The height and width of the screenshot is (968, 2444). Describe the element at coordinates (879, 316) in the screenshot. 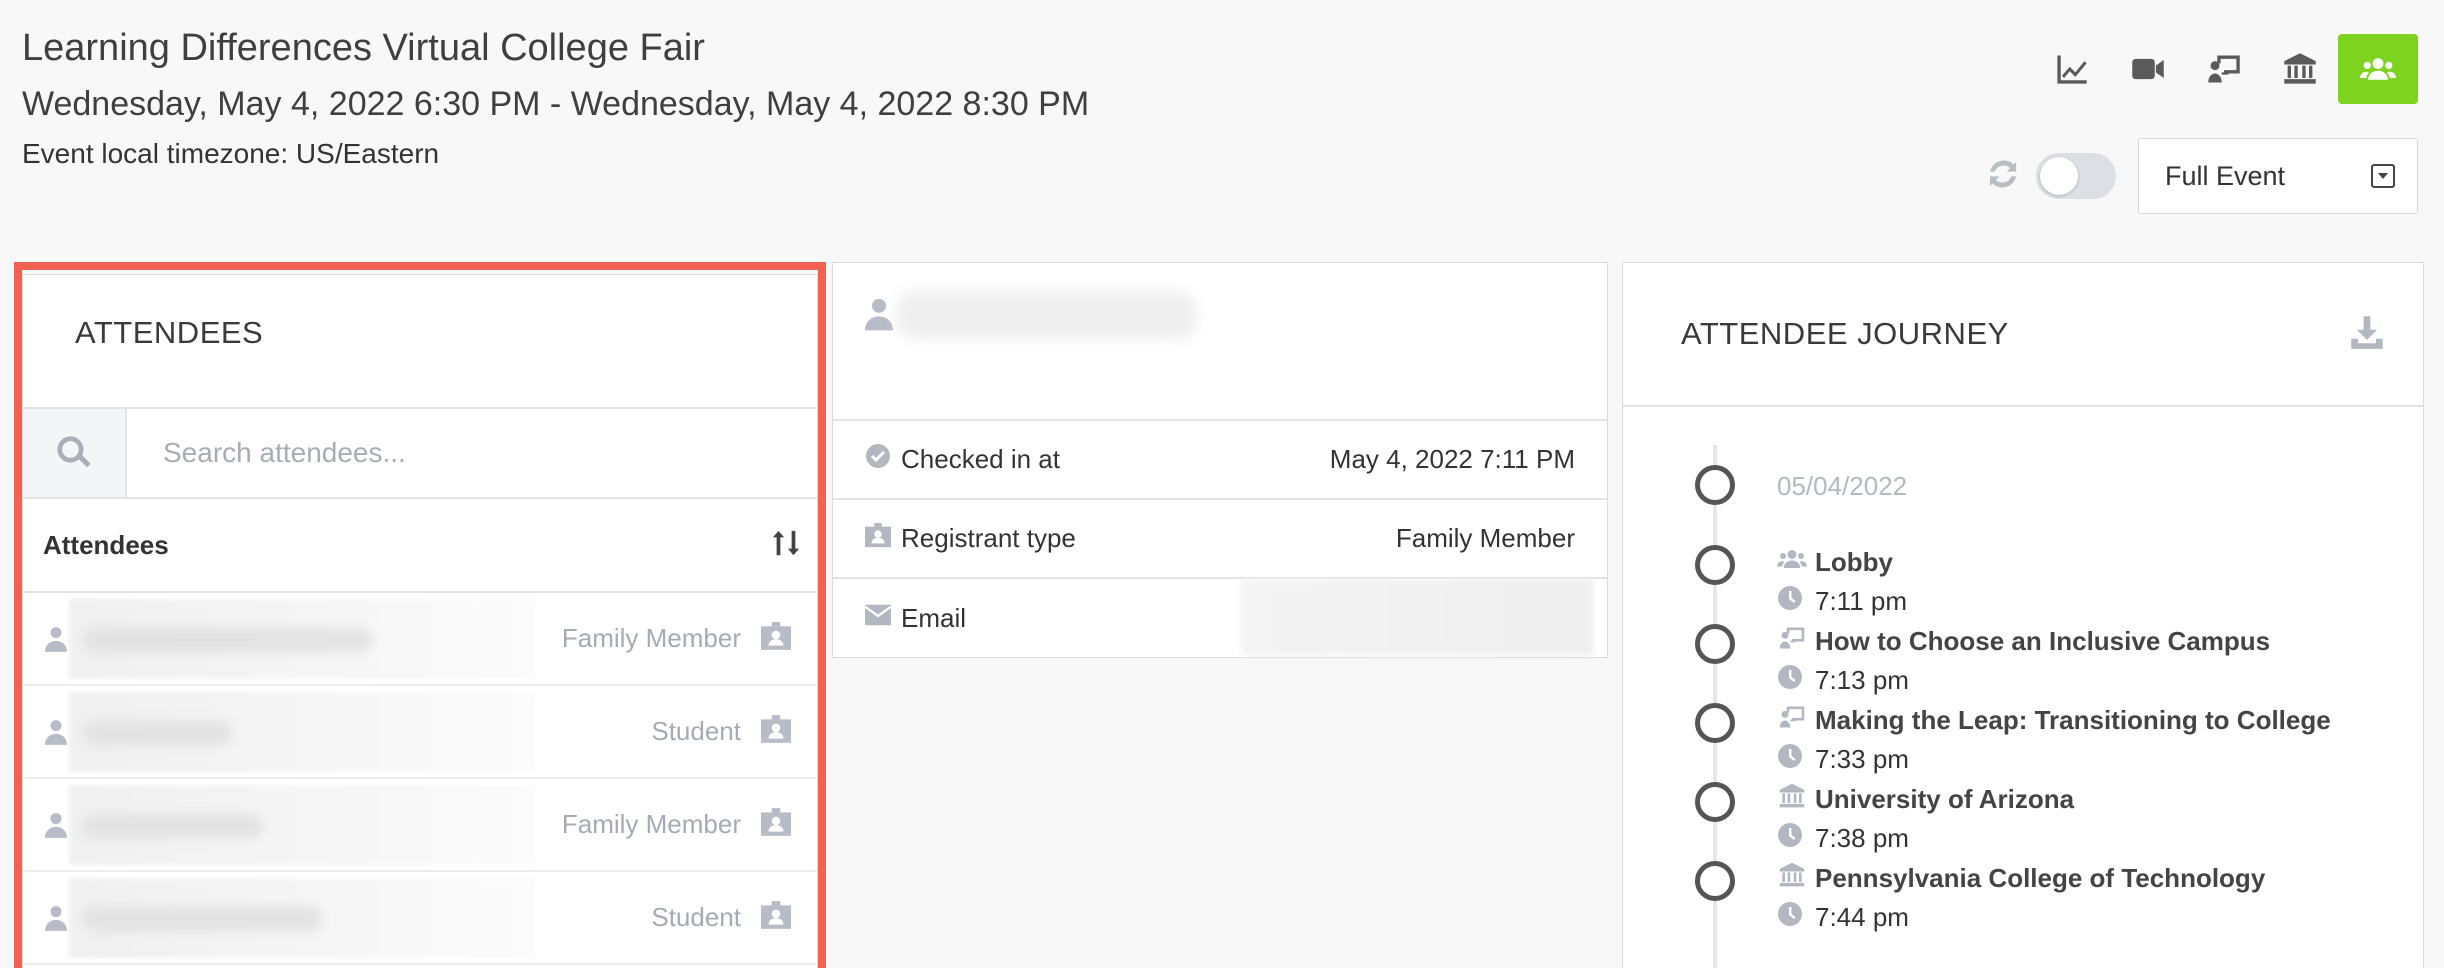

I see `user-icon` at that location.